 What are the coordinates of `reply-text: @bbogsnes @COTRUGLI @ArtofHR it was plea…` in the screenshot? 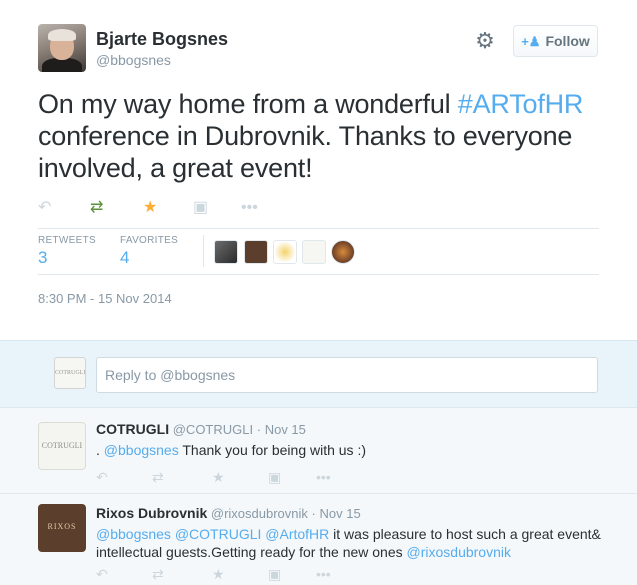 It's located at (356, 543).